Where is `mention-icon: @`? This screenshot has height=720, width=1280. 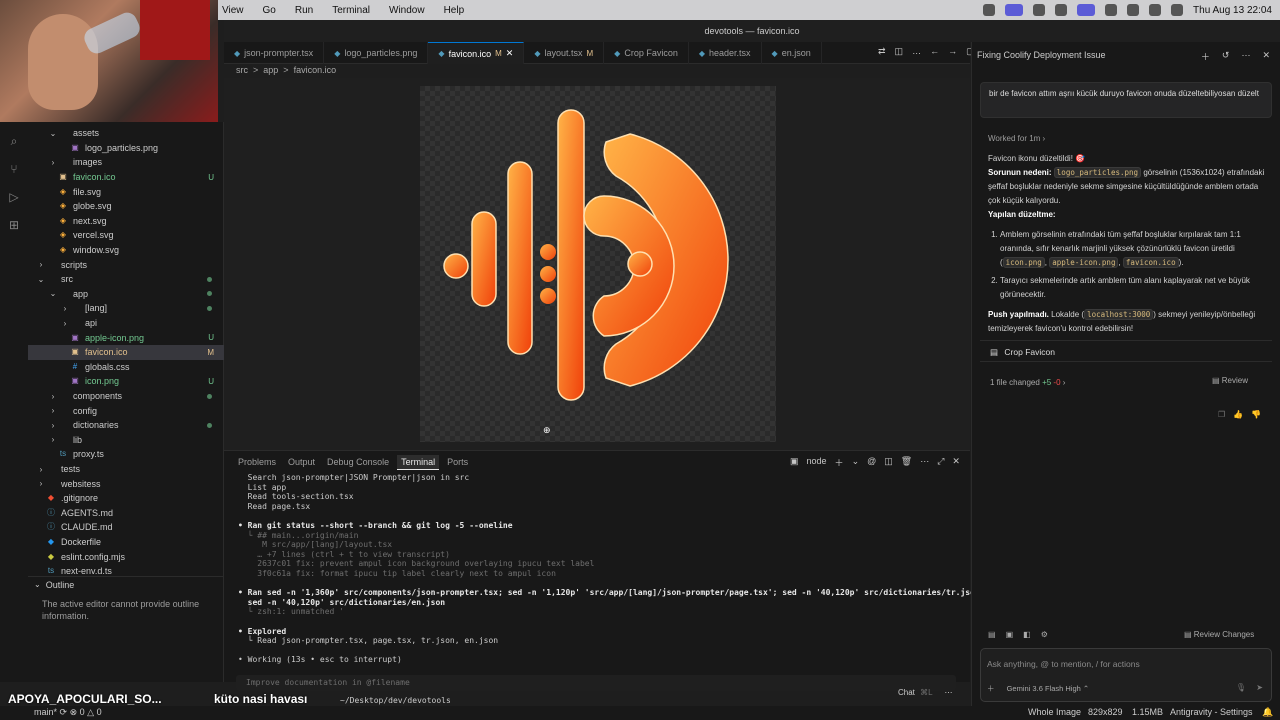
mention-icon: @ is located at coordinates (871, 462).